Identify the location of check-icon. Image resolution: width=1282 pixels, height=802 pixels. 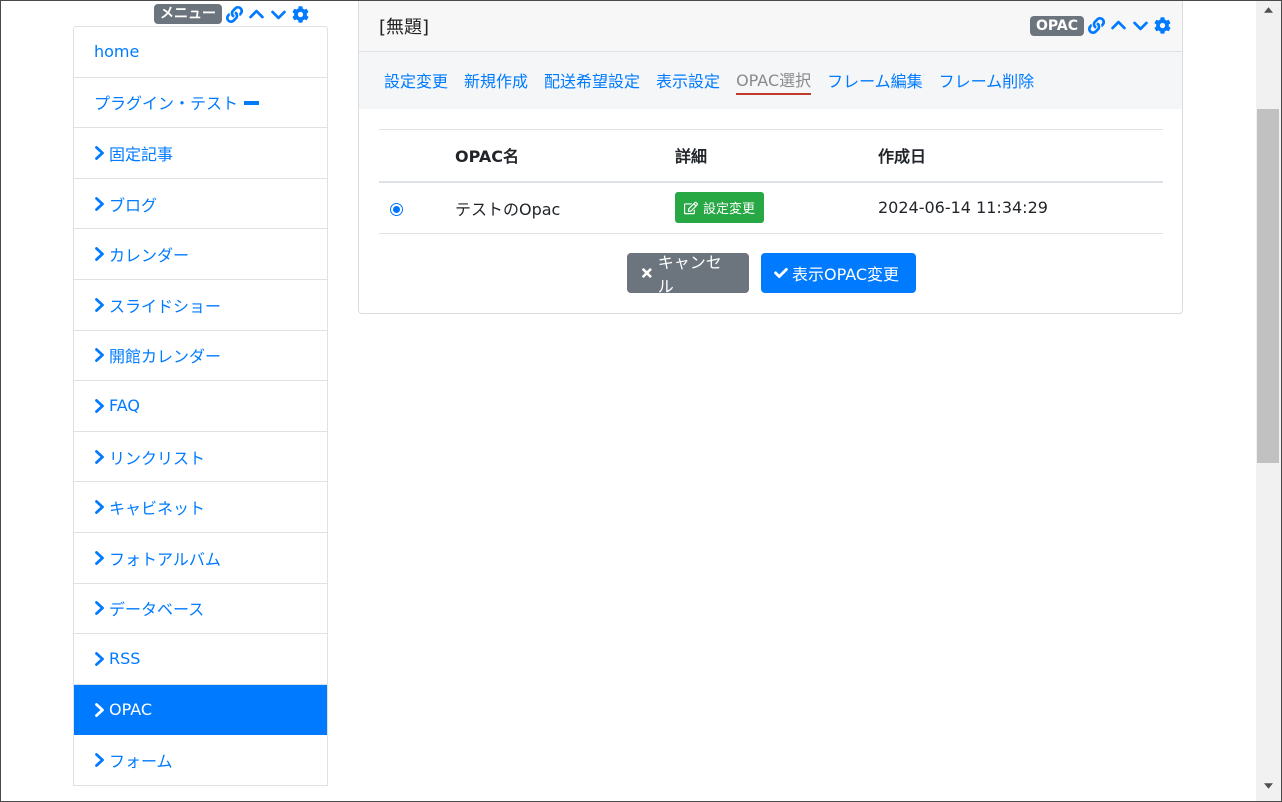
(781, 273).